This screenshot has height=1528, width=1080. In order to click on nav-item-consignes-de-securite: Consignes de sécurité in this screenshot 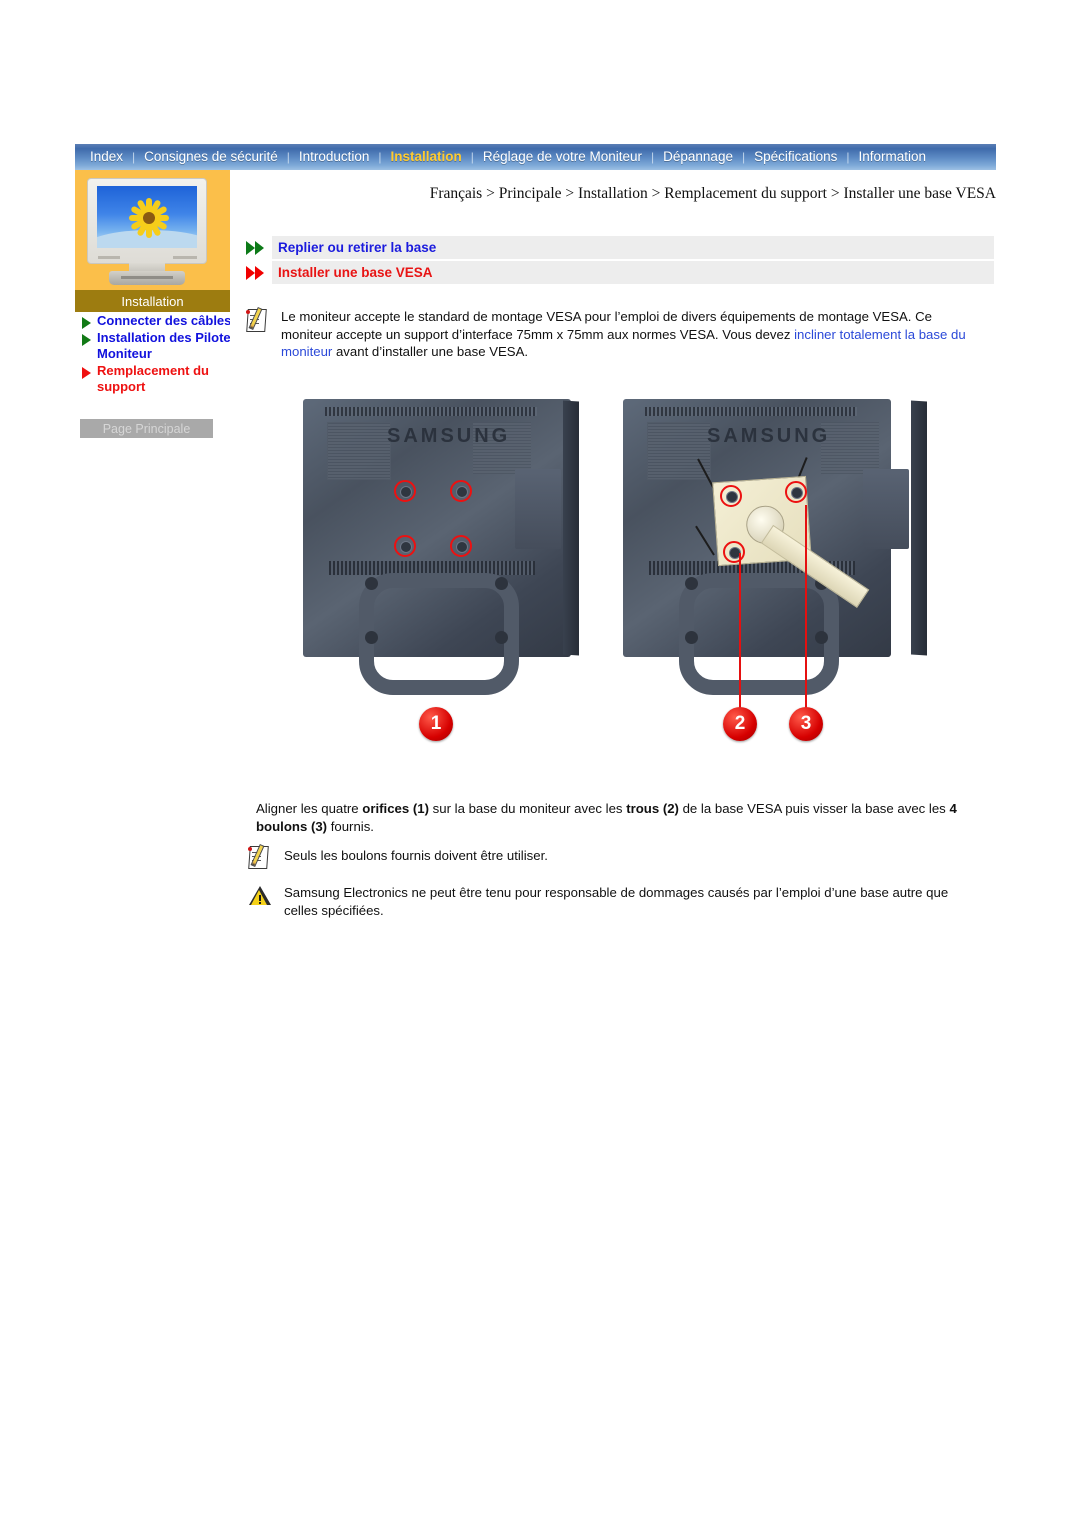, I will do `click(211, 157)`.